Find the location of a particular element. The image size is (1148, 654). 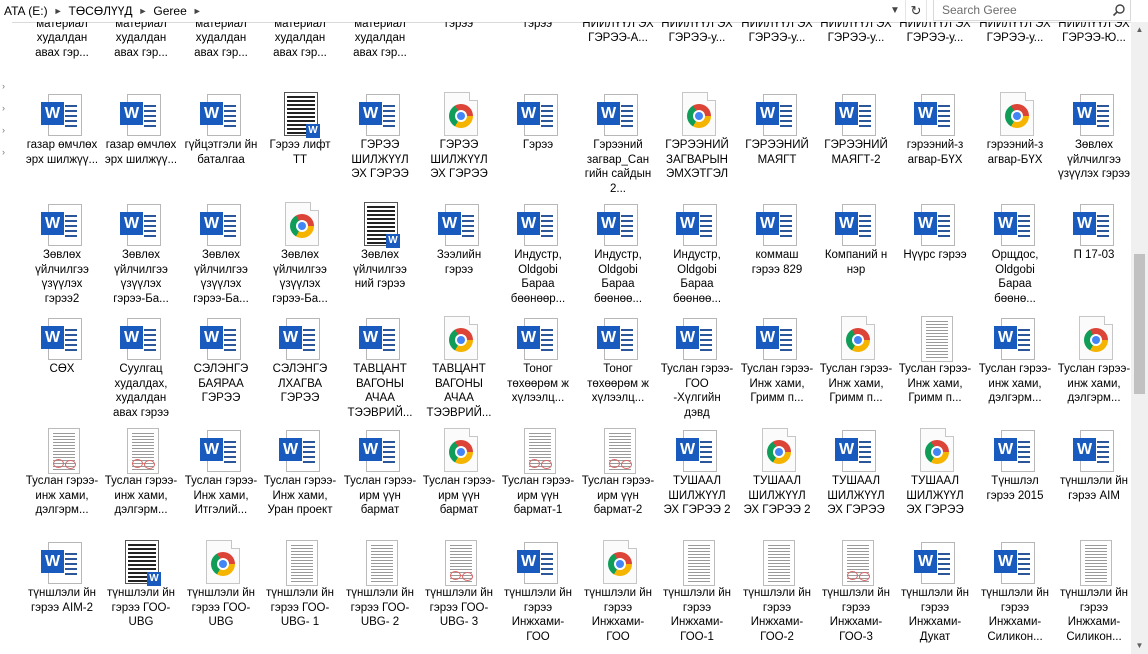

file-item: W ГЭРЭЭНИЙ МАЯГТ-2 is located at coordinates (856, 129).